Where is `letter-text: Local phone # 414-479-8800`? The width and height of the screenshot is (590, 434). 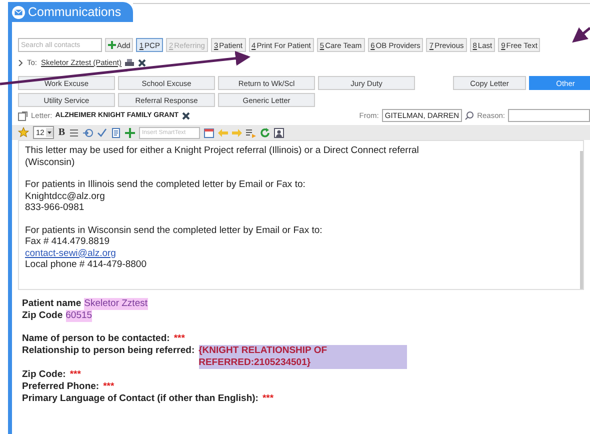 letter-text: Local phone # 414-479-8800 is located at coordinates (86, 264).